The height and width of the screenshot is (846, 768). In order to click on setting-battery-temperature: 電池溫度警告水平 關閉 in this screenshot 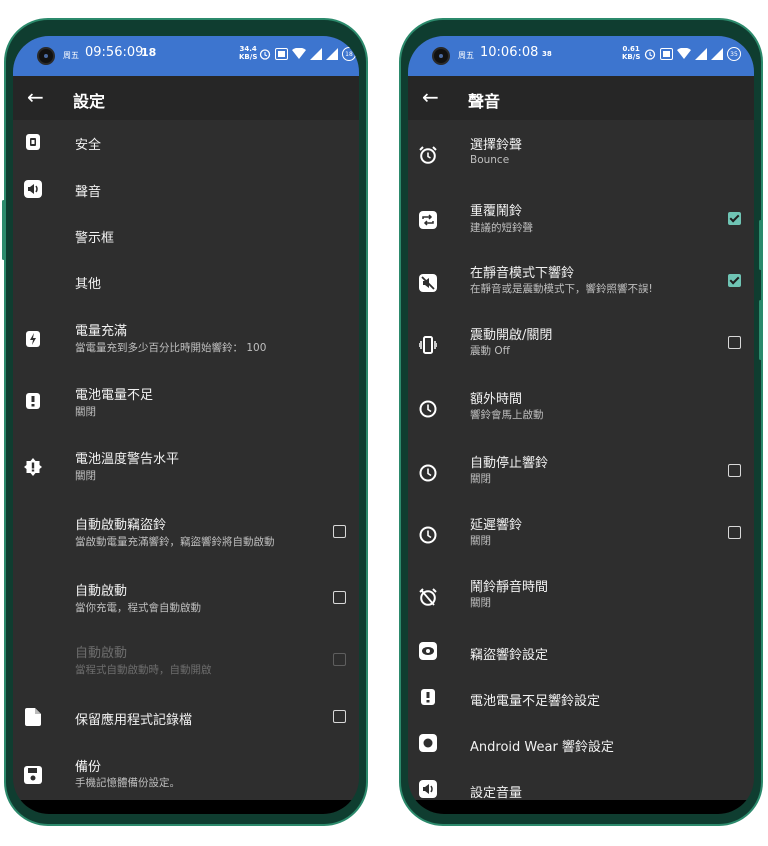, I will do `click(186, 468)`.